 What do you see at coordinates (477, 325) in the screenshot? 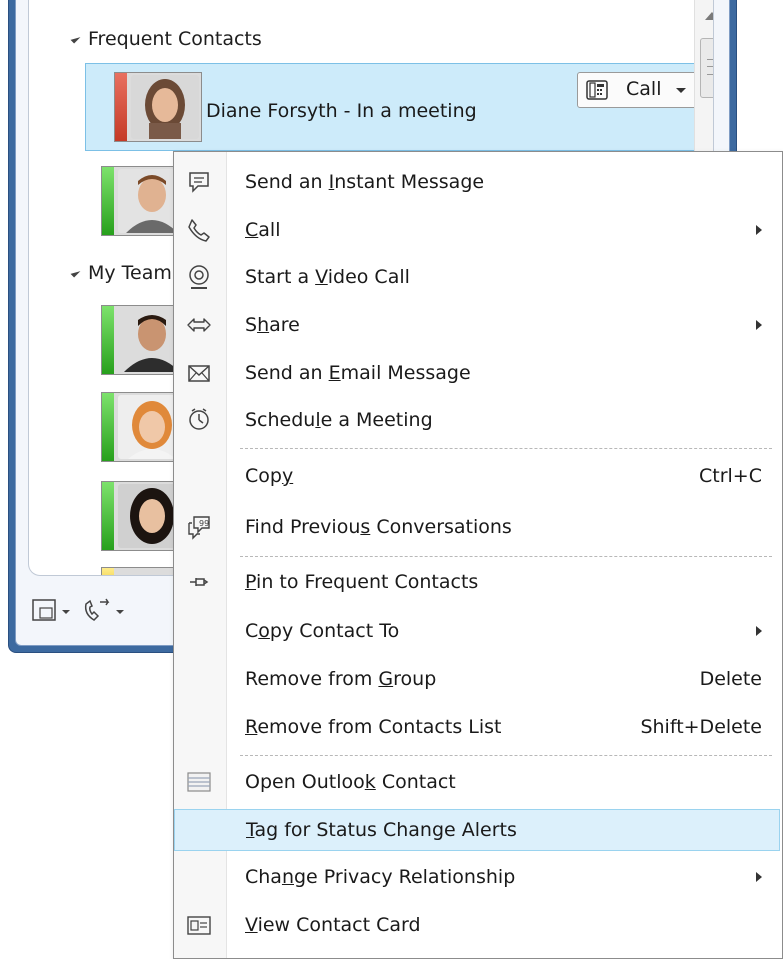
I see `menu-item-share: Share` at bounding box center [477, 325].